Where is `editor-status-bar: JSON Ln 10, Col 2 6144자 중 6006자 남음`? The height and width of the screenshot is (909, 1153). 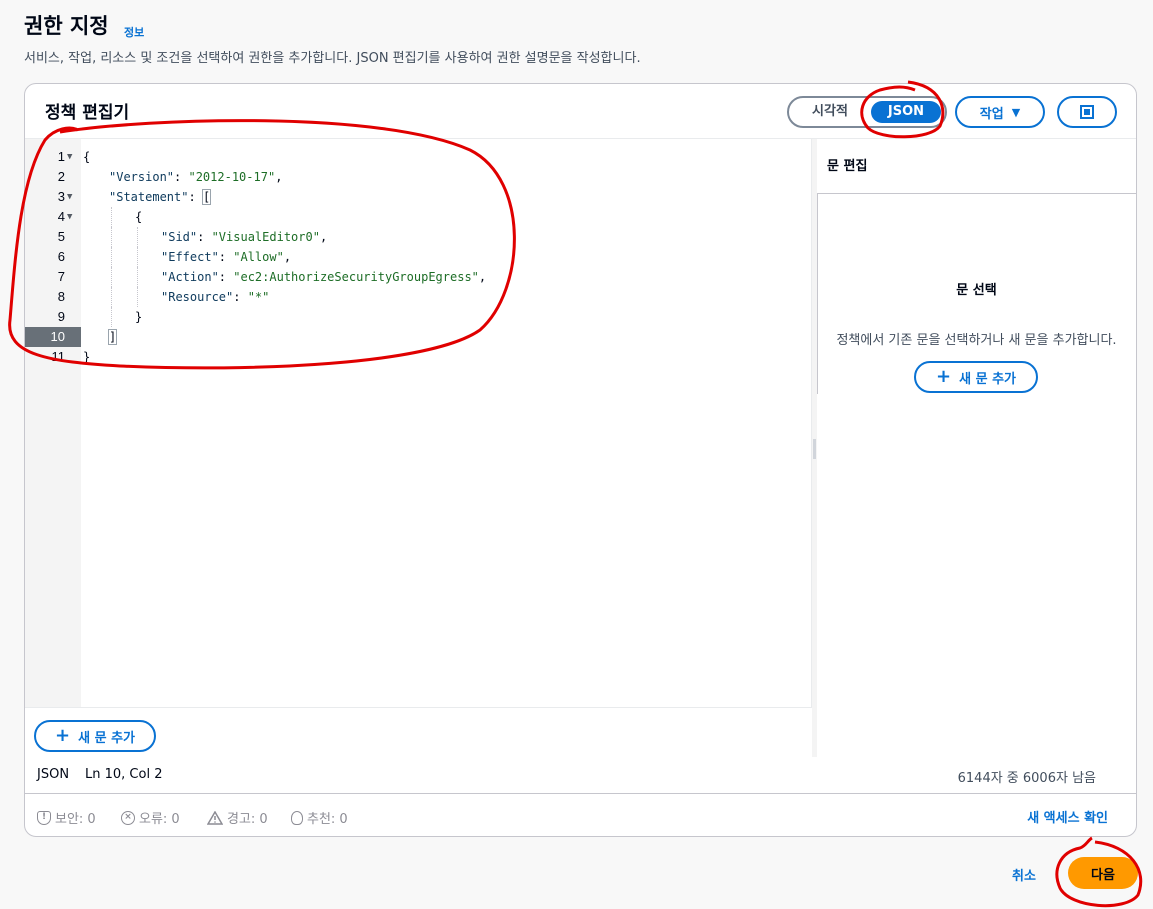
editor-status-bar: JSON Ln 10, Col 2 6144자 중 6006자 남음 is located at coordinates (580, 775).